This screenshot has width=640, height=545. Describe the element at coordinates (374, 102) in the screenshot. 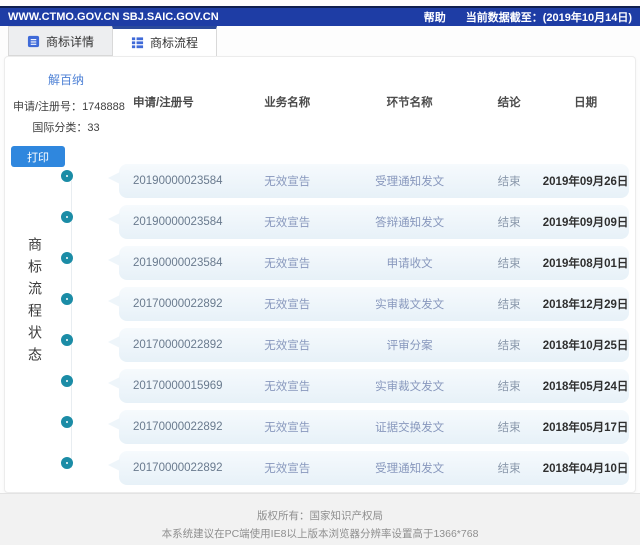

I see `table-header: 申请/注册号 业务名称 环节名称 结论 日期` at that location.